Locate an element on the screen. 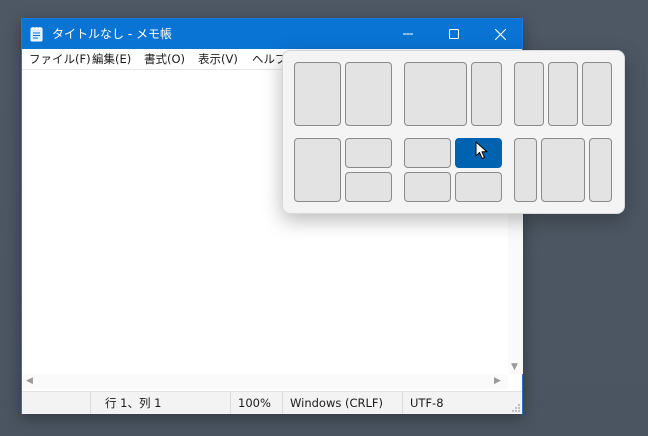  minimize-icon is located at coordinates (408, 34).